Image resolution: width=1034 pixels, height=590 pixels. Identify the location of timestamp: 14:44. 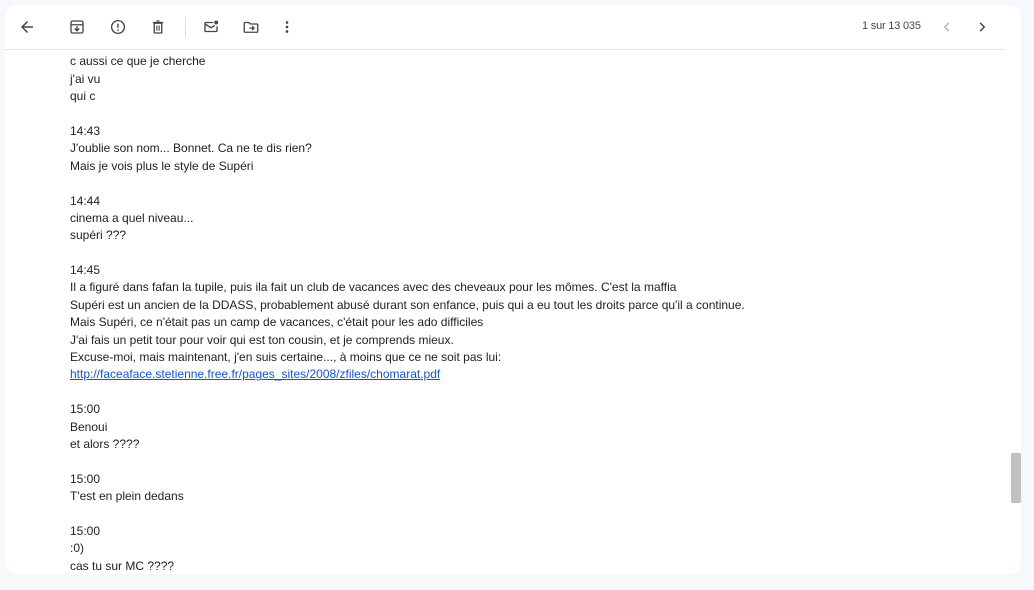
(85, 200).